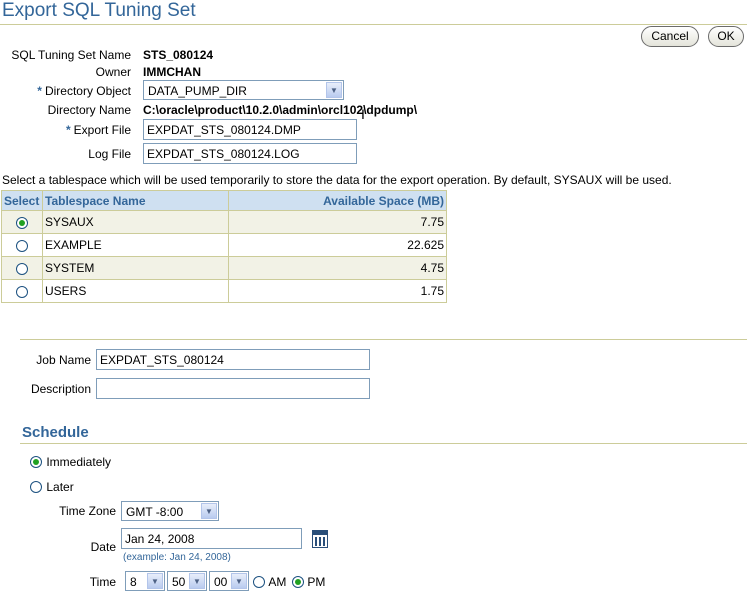  I want to click on directory-name-label: Directory Name, so click(89, 110).